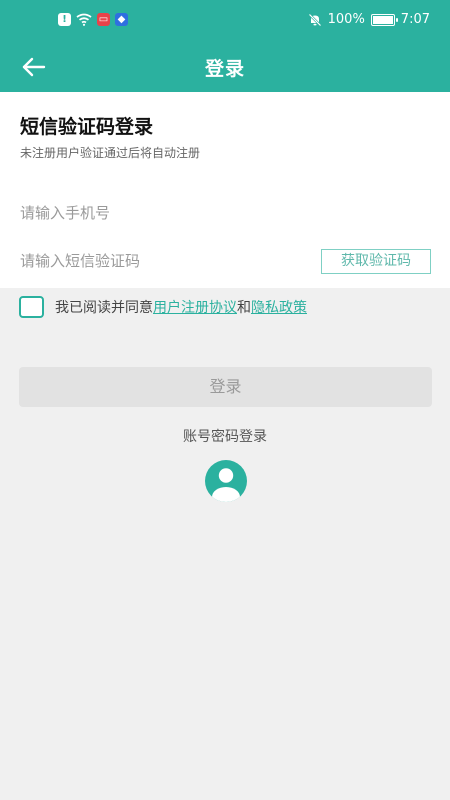 Image resolution: width=450 pixels, height=800 pixels. I want to click on get-code-button: 获取验证码, so click(376, 261).